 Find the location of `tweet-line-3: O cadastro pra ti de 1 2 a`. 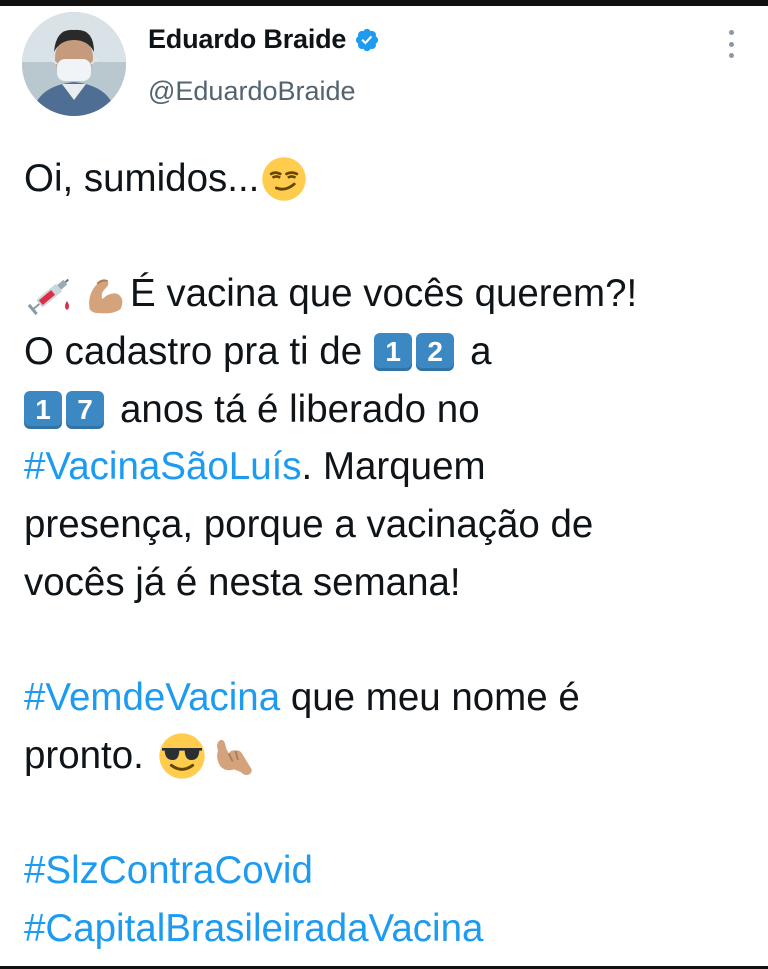

tweet-line-3: O cadastro pra ti de 1 2 a is located at coordinates (389, 352).